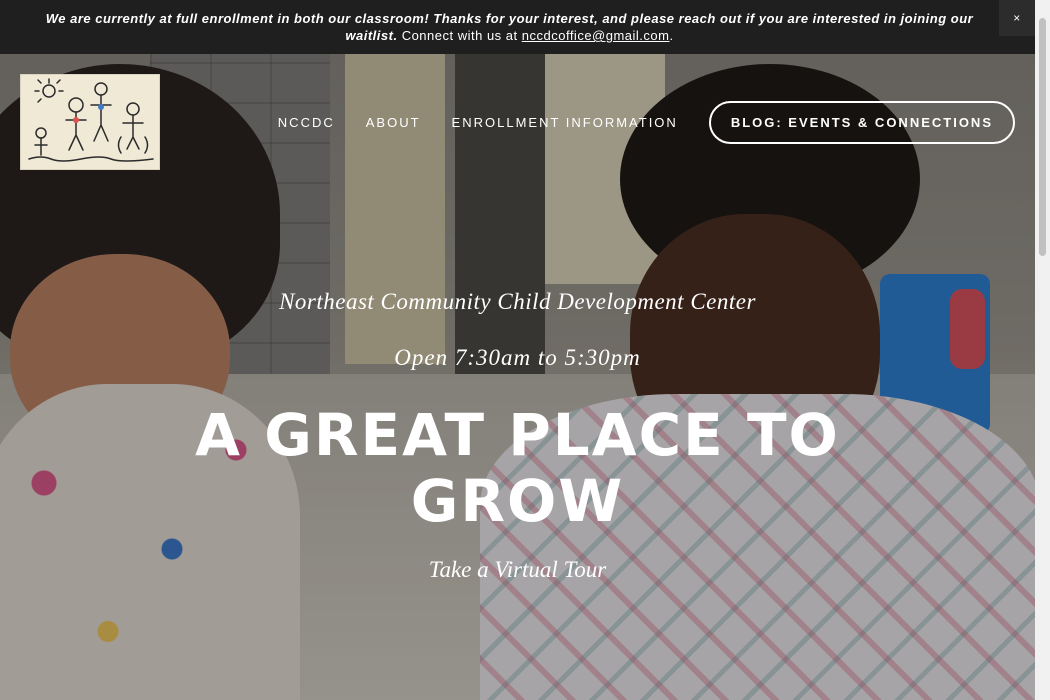 This screenshot has width=1050, height=700. What do you see at coordinates (306, 122) in the screenshot?
I see `nav-item-nccdc: NCCDC` at bounding box center [306, 122].